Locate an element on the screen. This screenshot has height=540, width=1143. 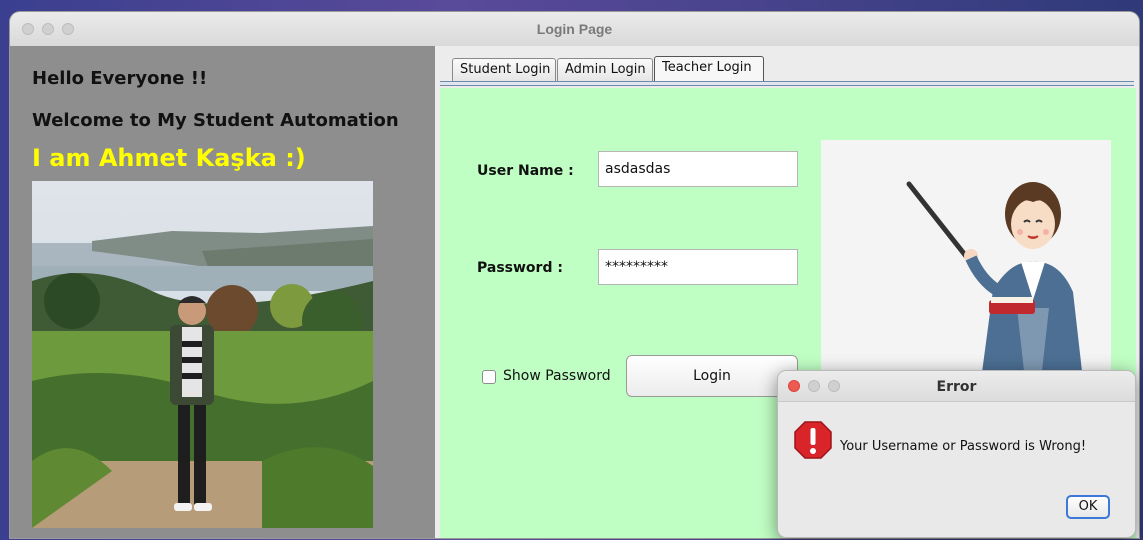
error-stop-icon is located at coordinates (813, 440).